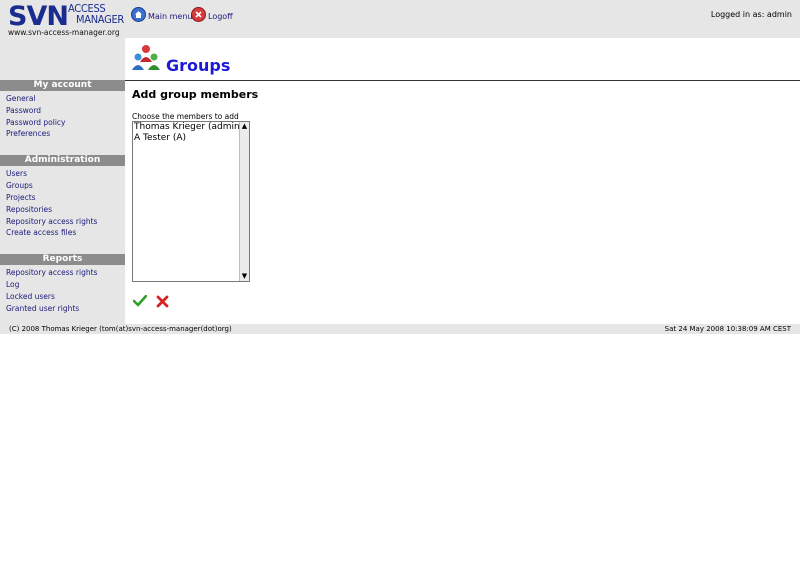 The height and width of the screenshot is (563, 800). I want to click on members-scrollbar: ▲ ▼, so click(244, 201).